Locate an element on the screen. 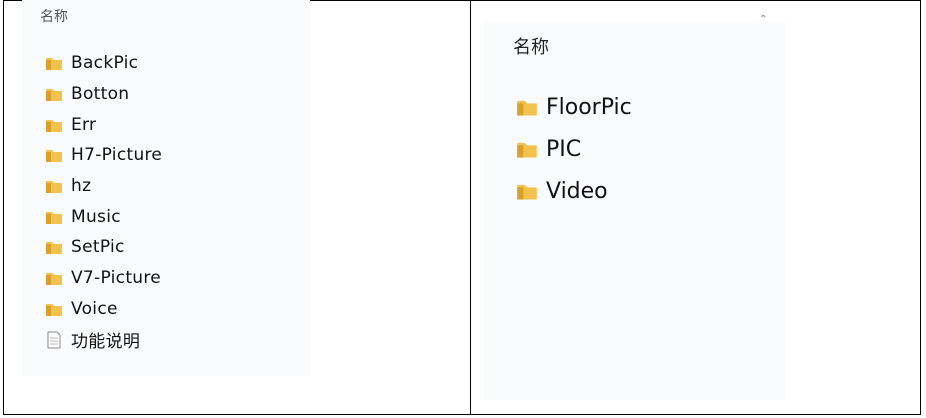 This screenshot has height=418, width=926. list-item-readme-file: 功能说明 is located at coordinates (103, 339).